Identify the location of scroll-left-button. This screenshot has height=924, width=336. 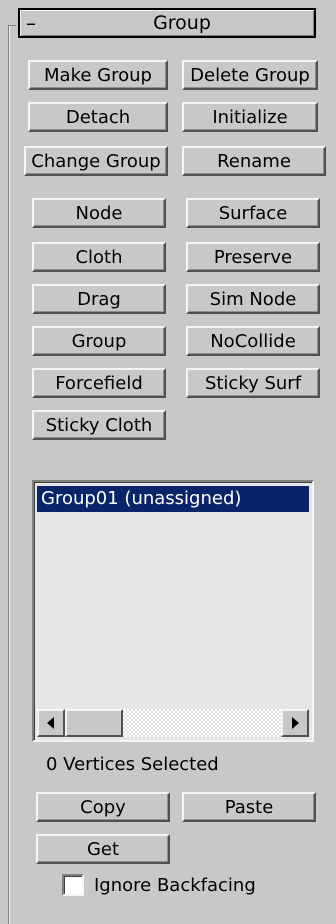
(51, 723).